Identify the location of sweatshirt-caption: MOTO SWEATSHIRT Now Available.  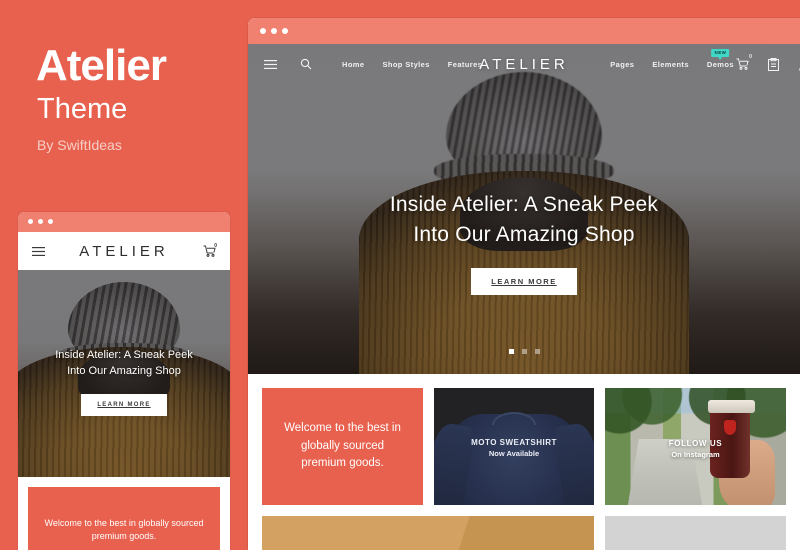
(514, 448).